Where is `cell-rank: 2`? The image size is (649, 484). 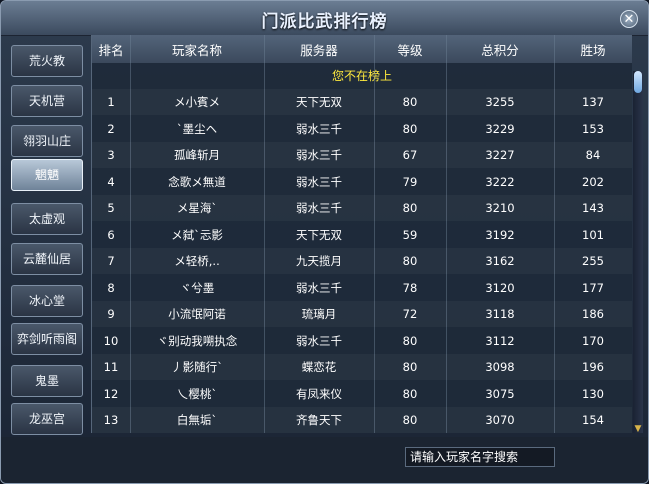 cell-rank: 2 is located at coordinates (111, 128).